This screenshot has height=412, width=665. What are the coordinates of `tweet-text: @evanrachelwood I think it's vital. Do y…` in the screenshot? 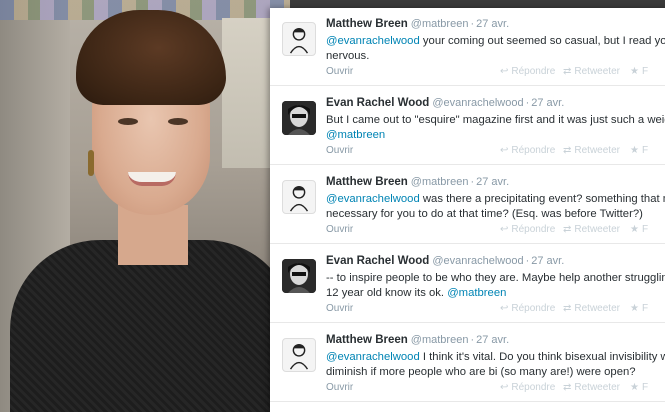 It's located at (495, 365).